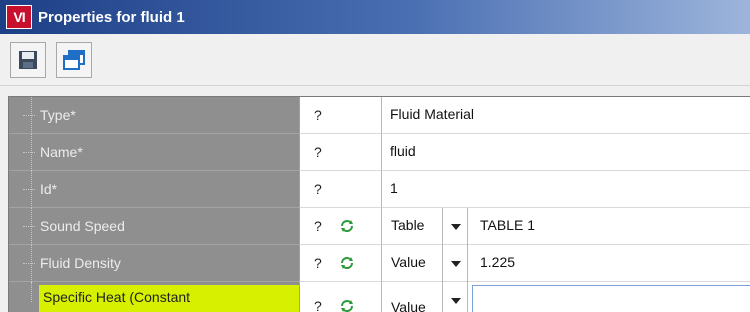  What do you see at coordinates (565, 115) in the screenshot?
I see `property-value-cell: Fluid Material` at bounding box center [565, 115].